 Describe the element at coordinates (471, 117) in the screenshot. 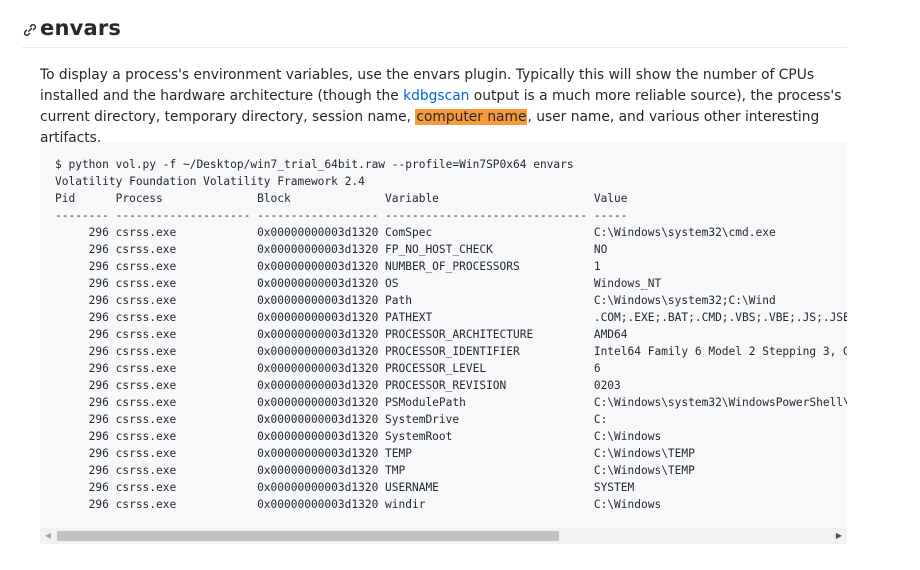

I see `highlighted-text: computer name` at that location.